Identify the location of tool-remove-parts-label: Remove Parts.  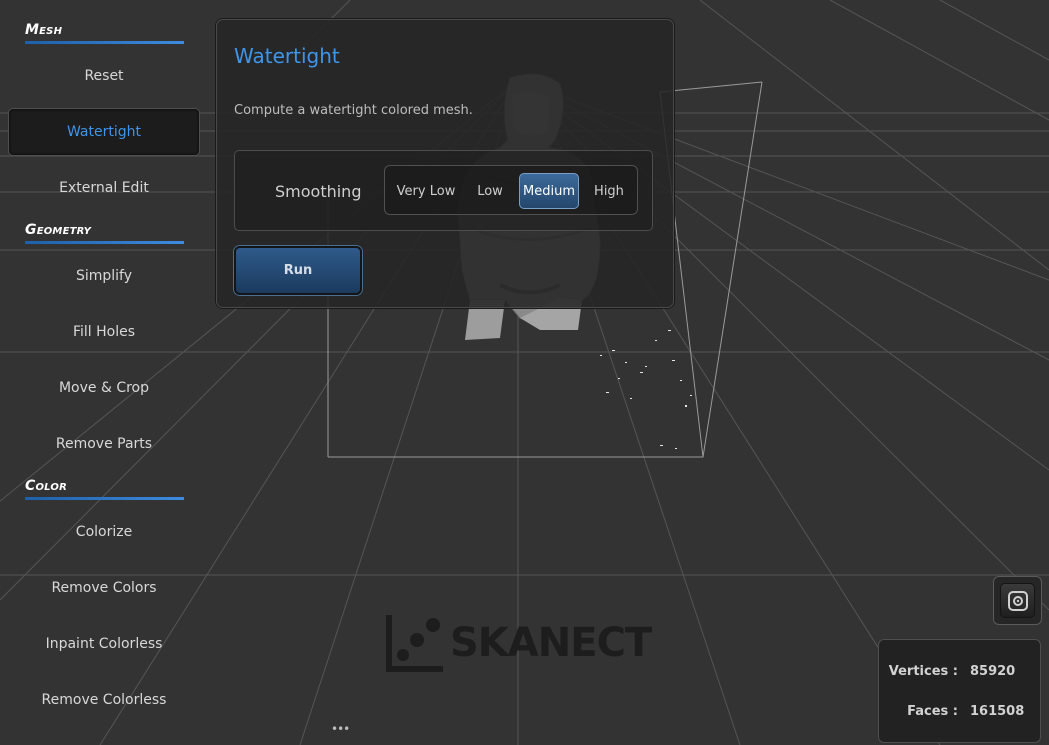
(104, 444).